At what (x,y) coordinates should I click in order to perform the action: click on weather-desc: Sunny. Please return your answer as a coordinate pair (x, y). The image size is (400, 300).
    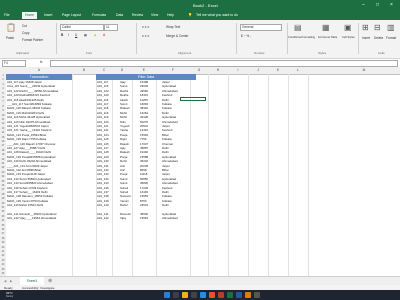
    Looking at the image, I should click on (10, 296).